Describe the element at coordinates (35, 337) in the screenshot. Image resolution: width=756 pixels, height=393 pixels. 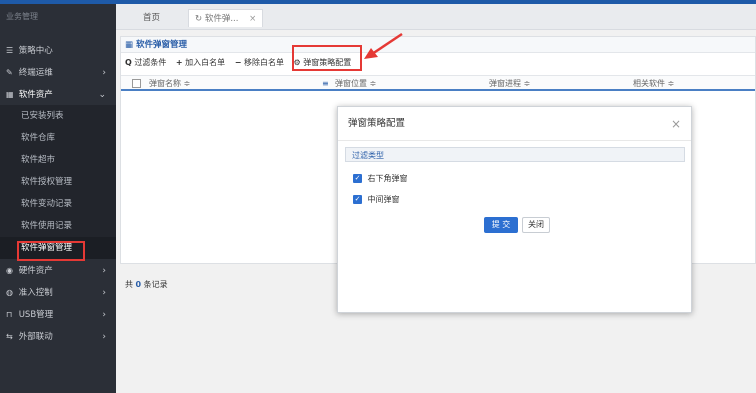
I see `sidebar-item-label: 外部联动` at that location.